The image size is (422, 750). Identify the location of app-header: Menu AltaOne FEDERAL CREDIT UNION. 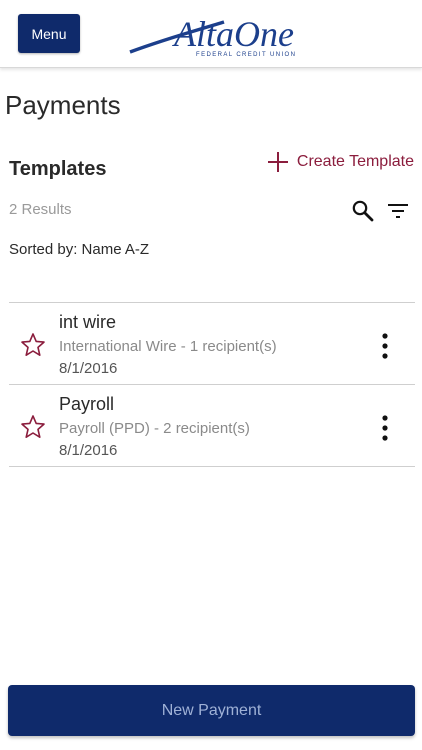
(211, 34).